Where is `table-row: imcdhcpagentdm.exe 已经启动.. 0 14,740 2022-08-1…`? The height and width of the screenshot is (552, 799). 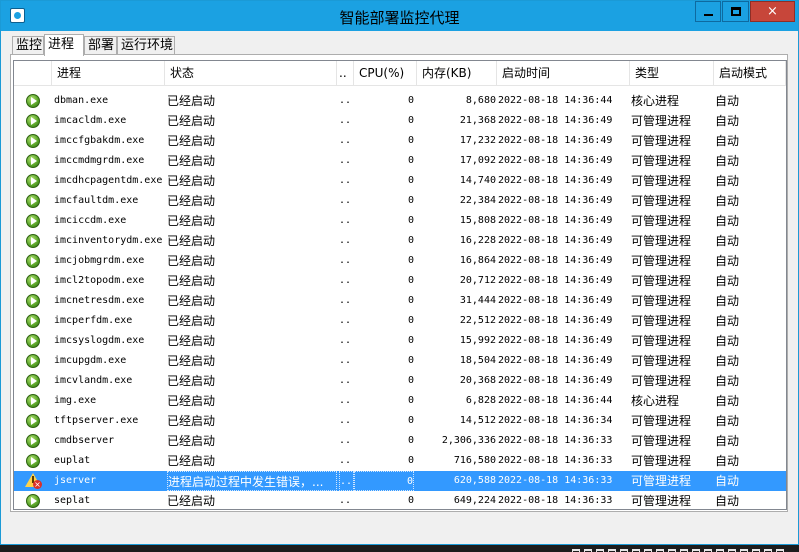 table-row: imcdhcpagentdm.exe 已经启动.. 0 14,740 2022-08-1… is located at coordinates (400, 181).